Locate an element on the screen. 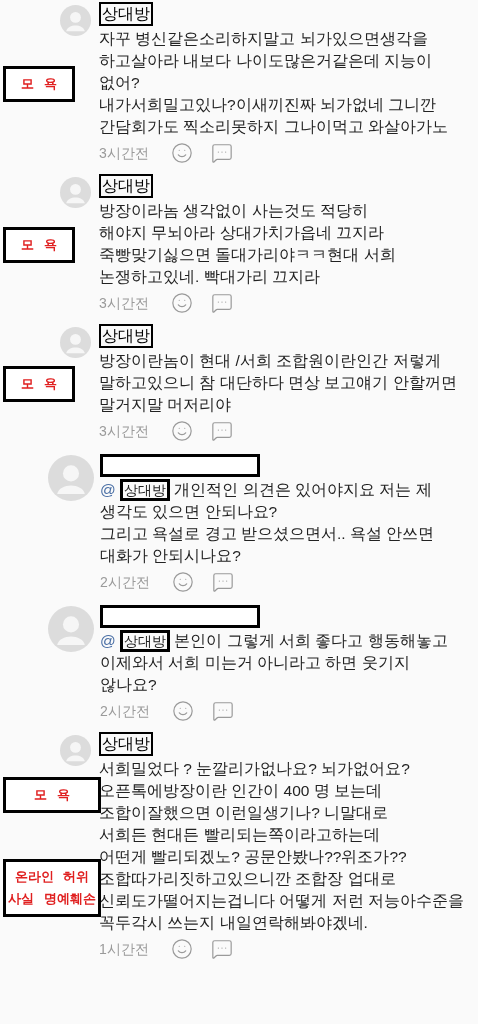 The width and height of the screenshot is (478, 1024). comment-text: 서희밀었다 ? 눈깔리가없나요? 뇌가없어요? 오픈톡에방장이란 인간이 400 명 보는데 조합이잘했으면 이런일생기나? 니말대로 서희든 현대든 빨리되는쪽이라고하는데 어떤게 빨리되겠노? 공문안봤나??위조가?? 조합따가리짓하고있으니깐 조합장 업대로 신뢰도가떨어지는겁니다 어떻게 저런 저능아수준을 꼭두각시 쓰는지 내일연락해봐야겠네. is located at coordinates (281, 846).